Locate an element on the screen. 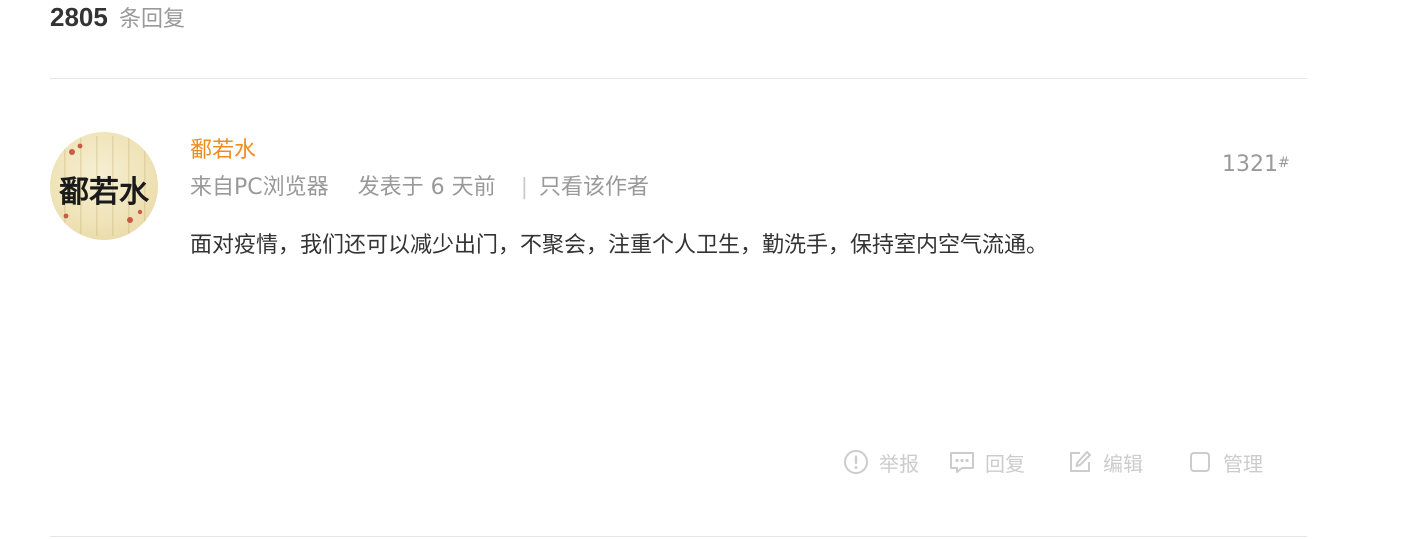 This screenshot has width=1401, height=539. bottom-divider is located at coordinates (678, 536).